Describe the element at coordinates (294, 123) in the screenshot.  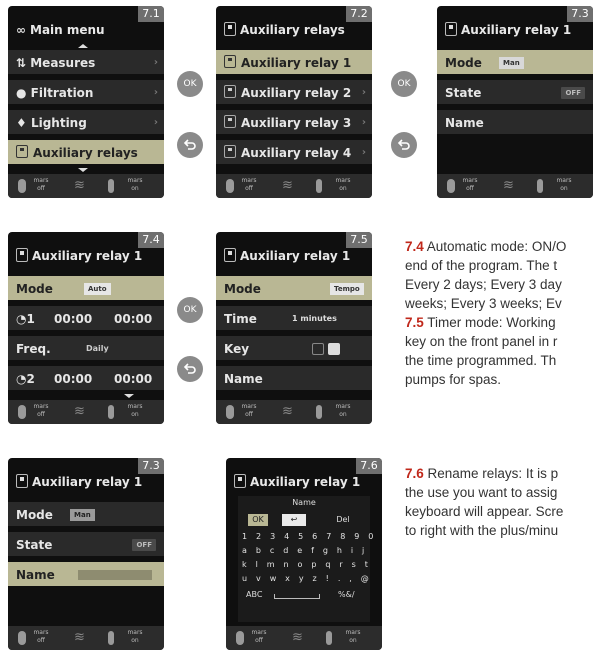
I see `relay-item-3: Auxiliary relay 3 ›` at that location.